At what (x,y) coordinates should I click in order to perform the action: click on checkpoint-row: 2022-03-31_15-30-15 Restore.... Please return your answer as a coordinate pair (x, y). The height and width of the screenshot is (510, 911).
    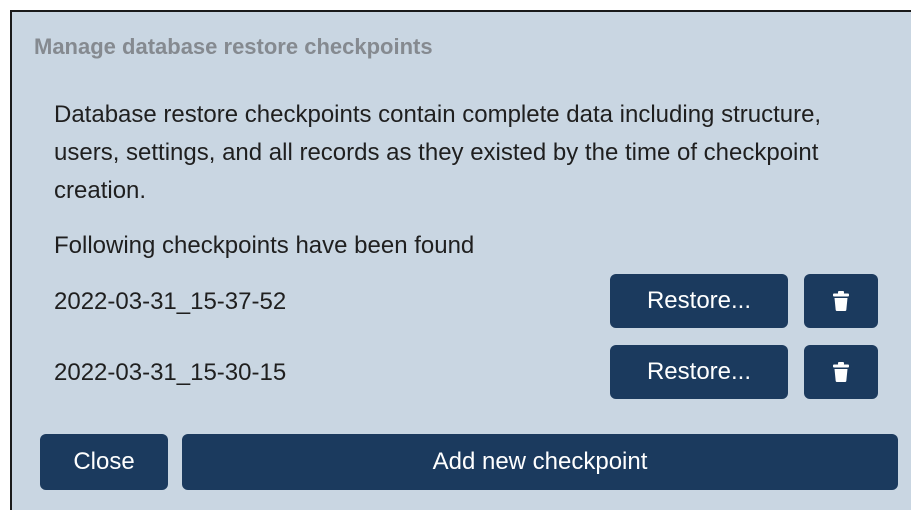
    Looking at the image, I should click on (466, 372).